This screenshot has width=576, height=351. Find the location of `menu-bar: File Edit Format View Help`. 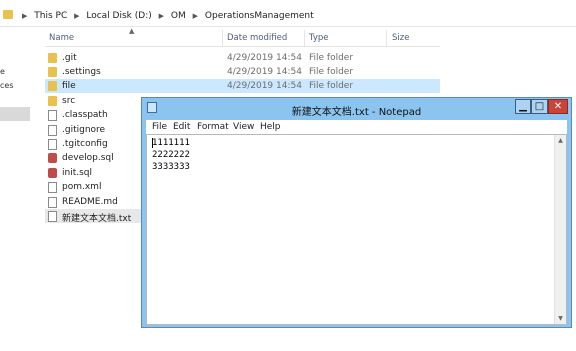

menu-bar: File Edit Format View Help is located at coordinates (356, 127).